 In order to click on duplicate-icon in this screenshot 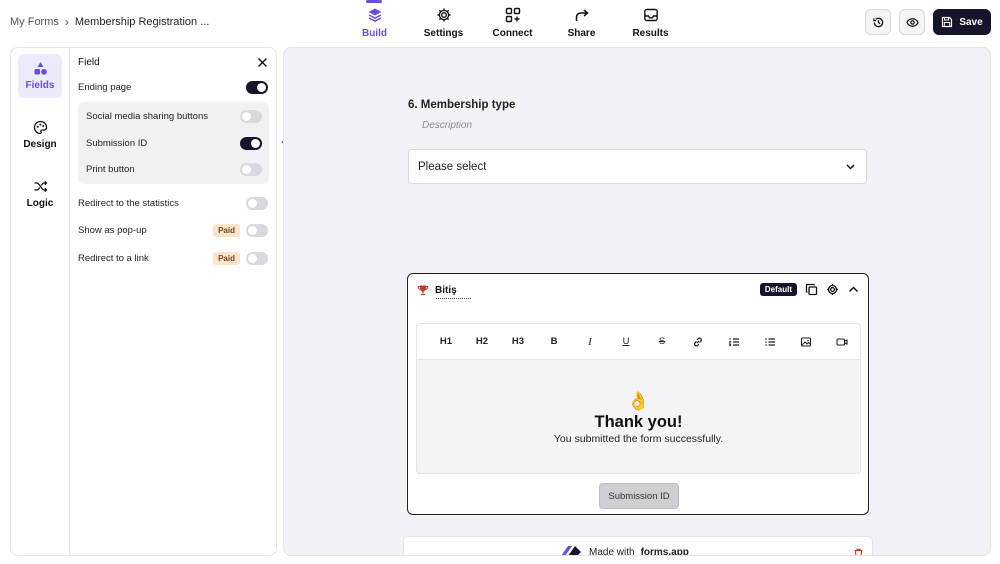, I will do `click(811, 289)`.